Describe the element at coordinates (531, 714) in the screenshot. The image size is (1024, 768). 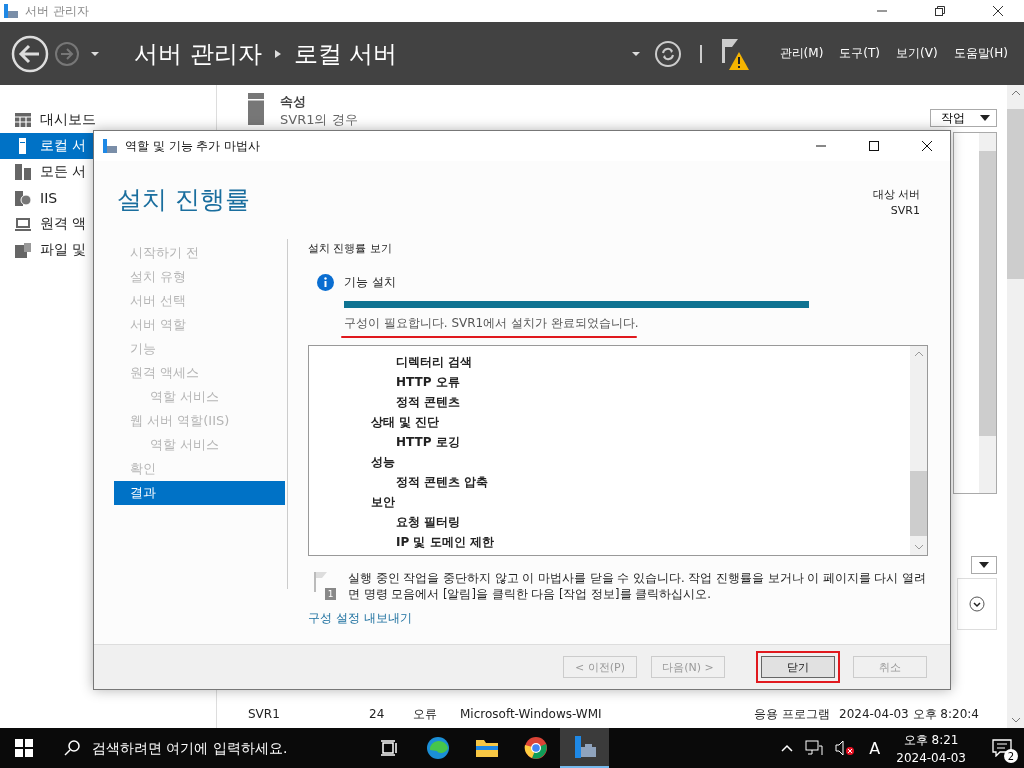
I see `table-cell-text: Microsoft-Windows-WMI` at that location.